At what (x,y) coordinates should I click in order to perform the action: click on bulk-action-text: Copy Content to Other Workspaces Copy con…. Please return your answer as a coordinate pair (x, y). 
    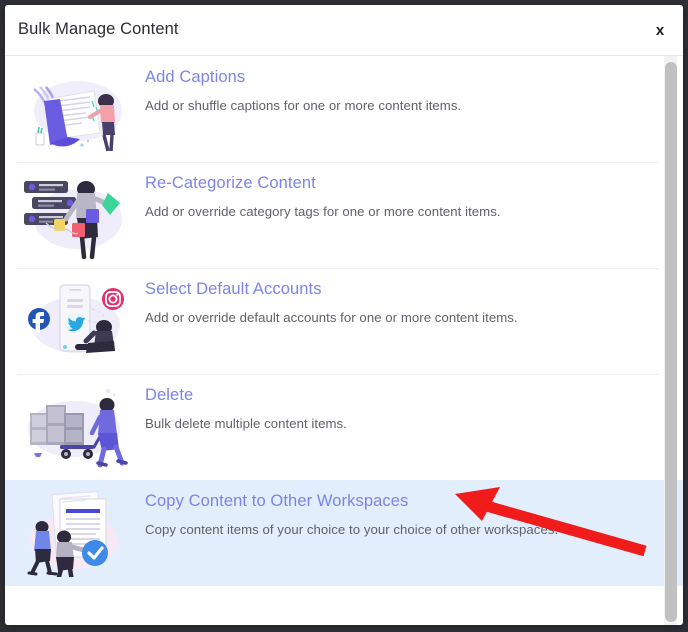
    Looking at the image, I should click on (351, 508).